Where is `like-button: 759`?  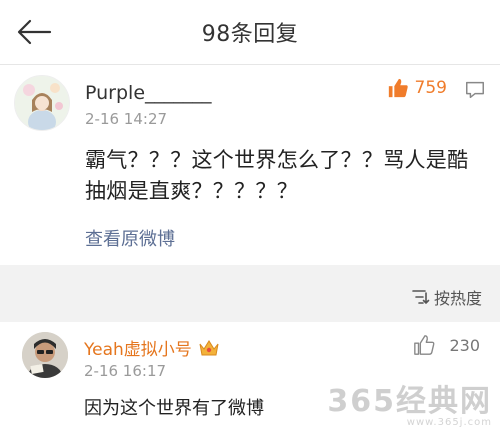
like-button: 759 is located at coordinates (417, 88).